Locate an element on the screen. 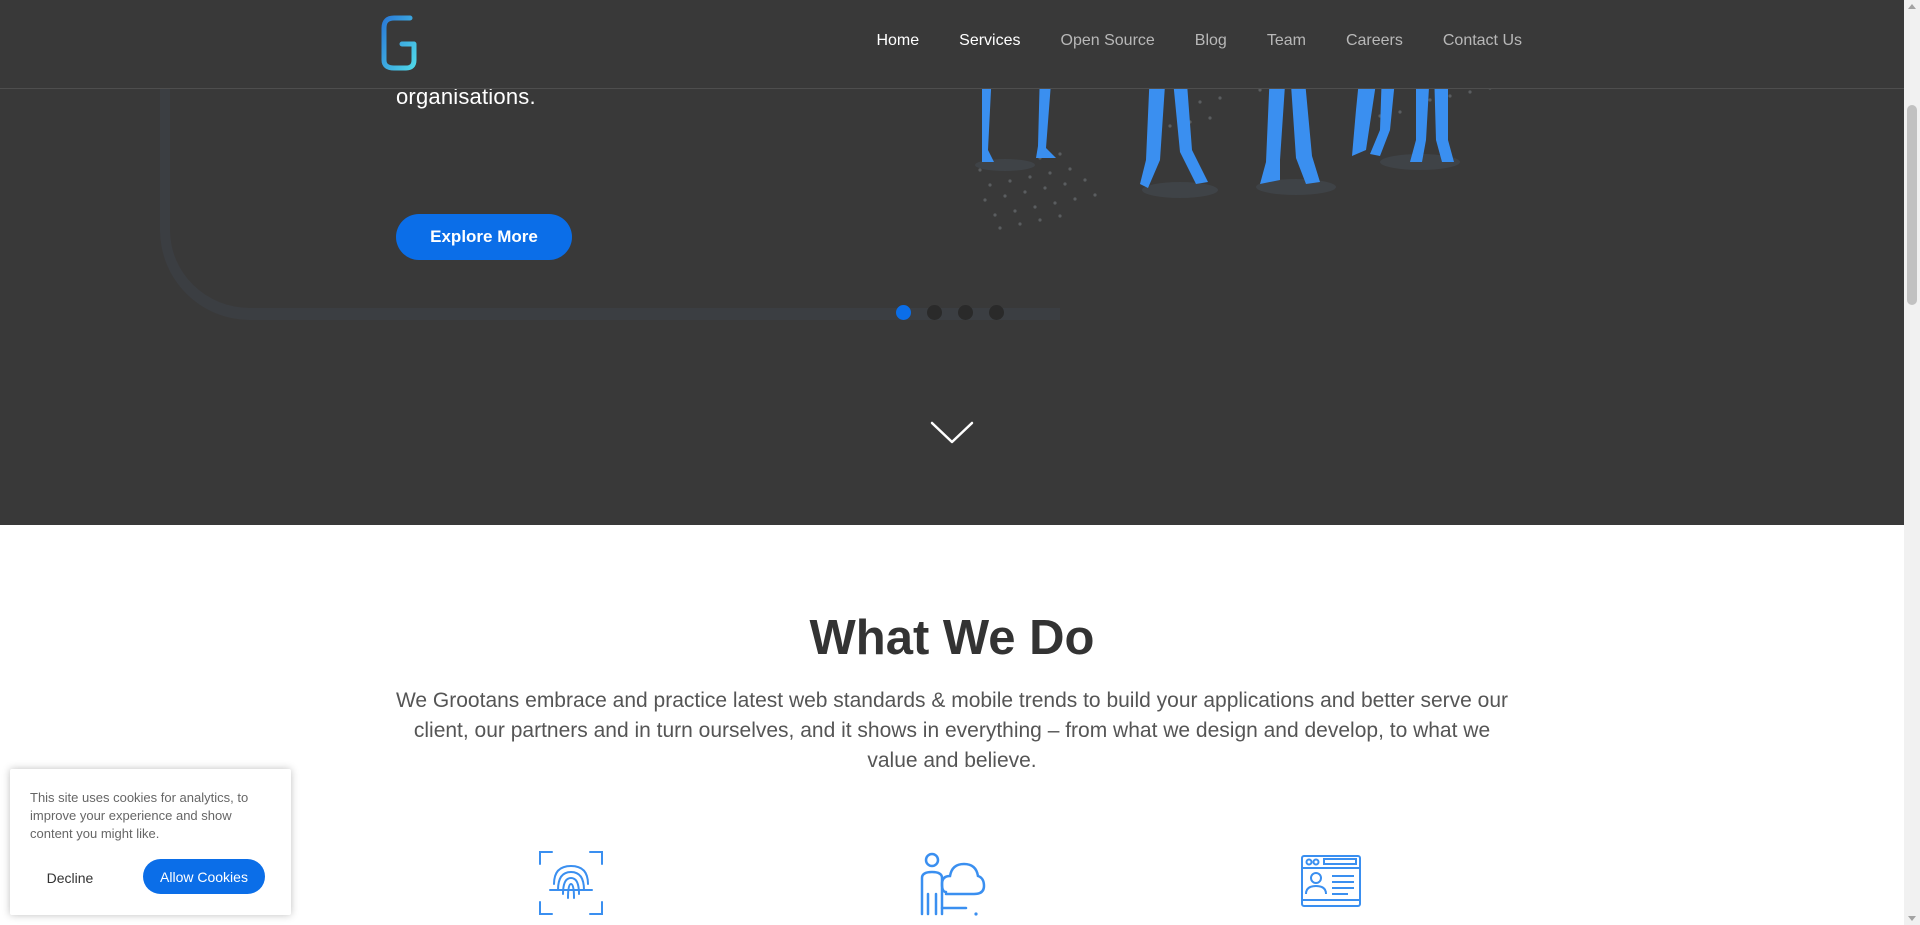 The width and height of the screenshot is (1920, 925). person-cloud-icon is located at coordinates (953, 884).